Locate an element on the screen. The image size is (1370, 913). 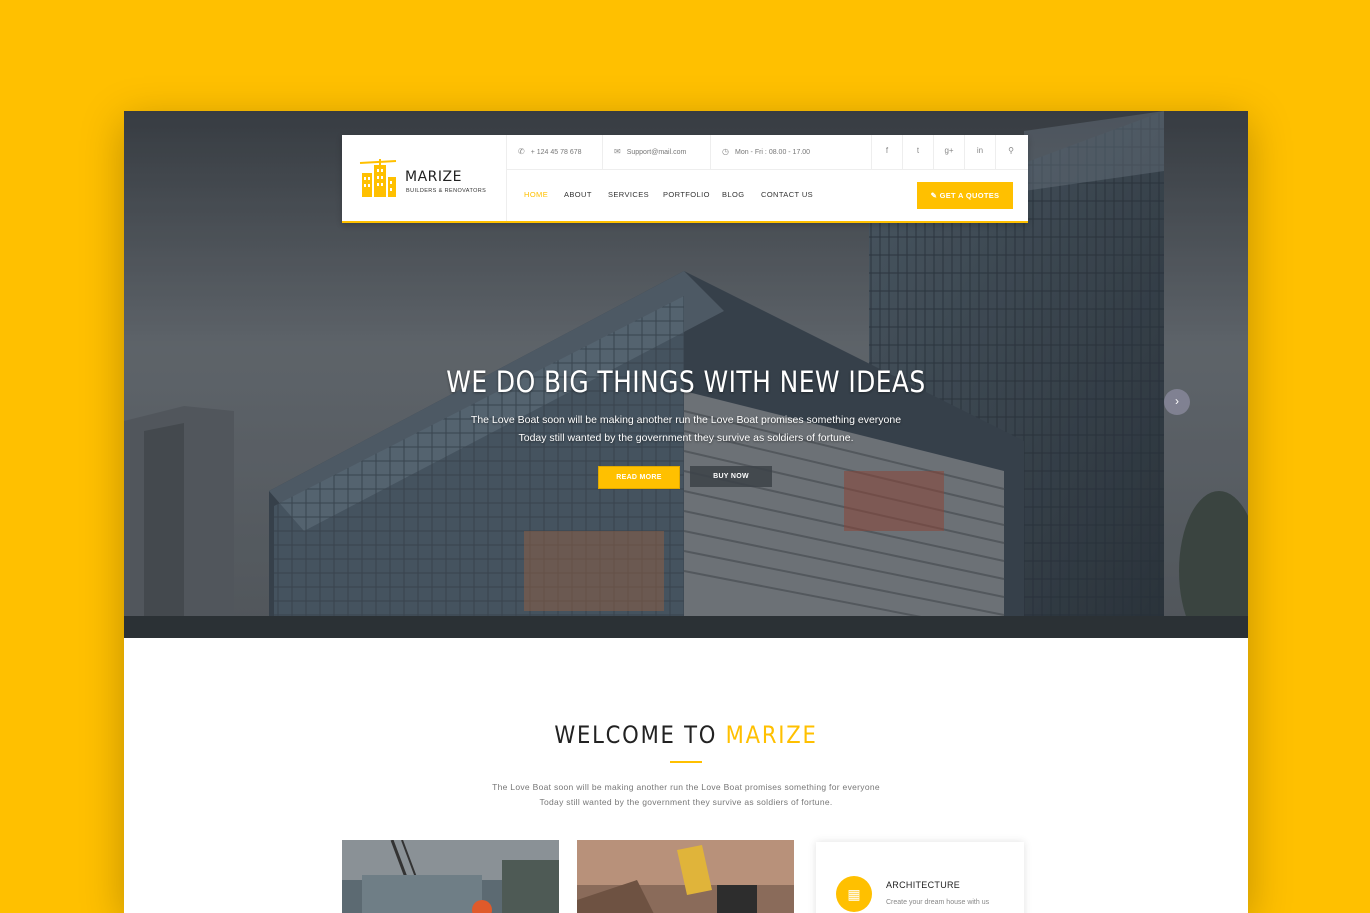
phone-info: ✆ + 124 45 78 678 is located at coordinates (550, 151).